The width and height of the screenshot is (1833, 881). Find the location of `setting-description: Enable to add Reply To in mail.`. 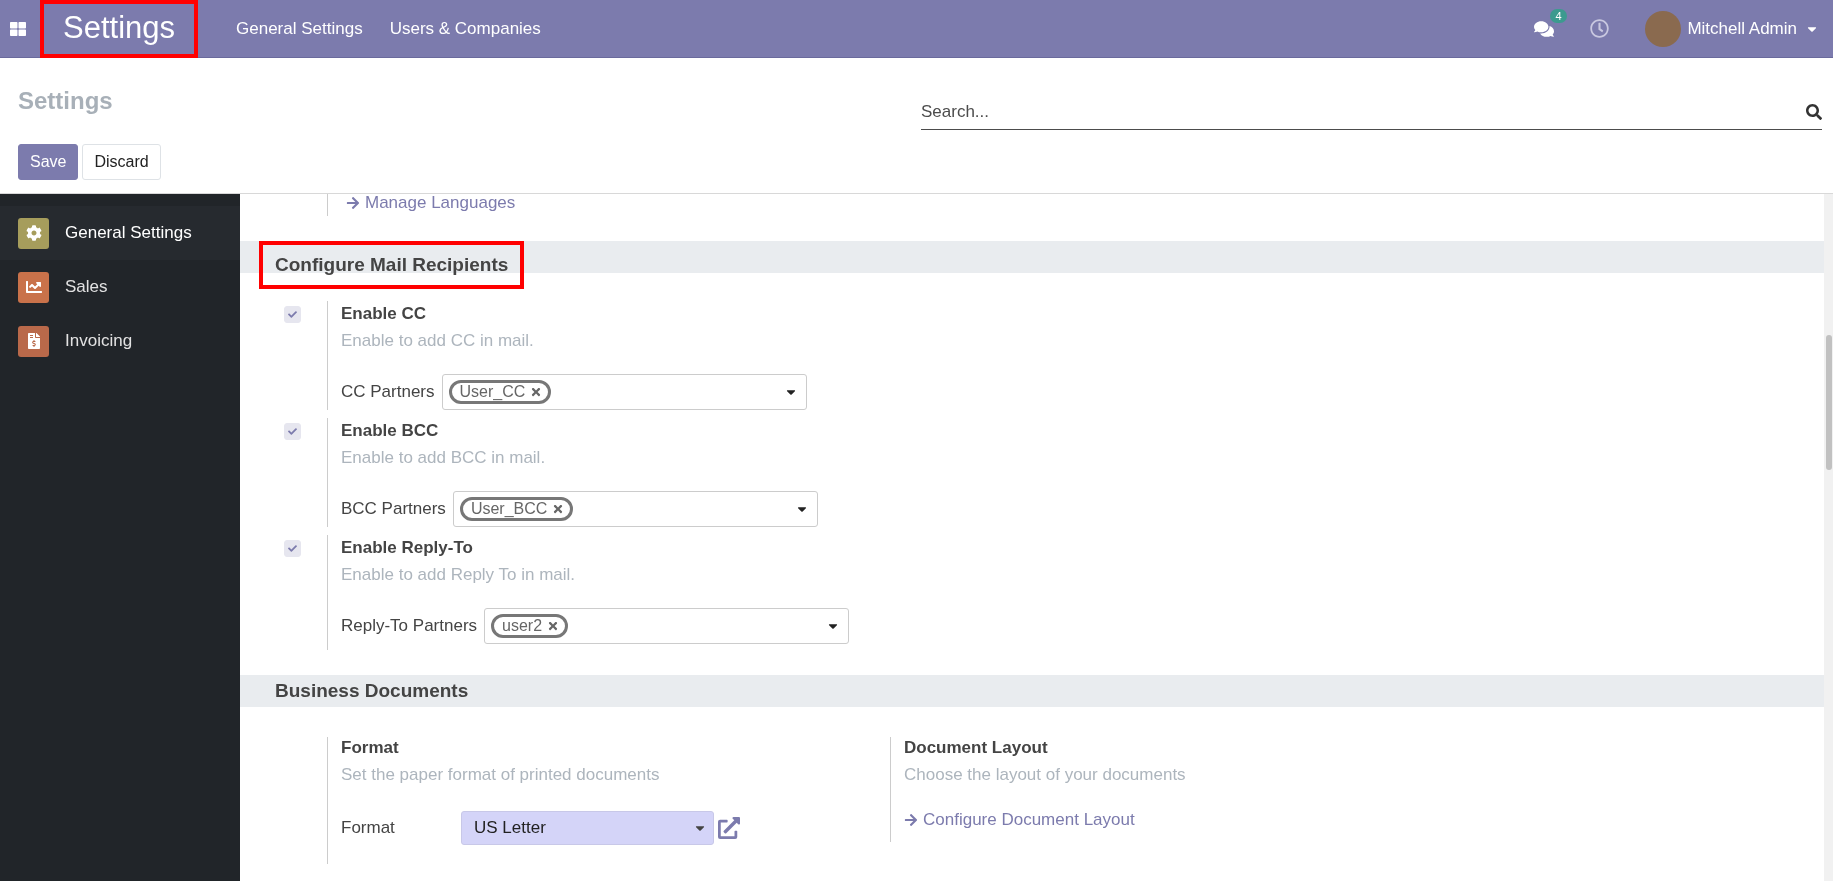

setting-description: Enable to add Reply To in mail. is located at coordinates (459, 575).